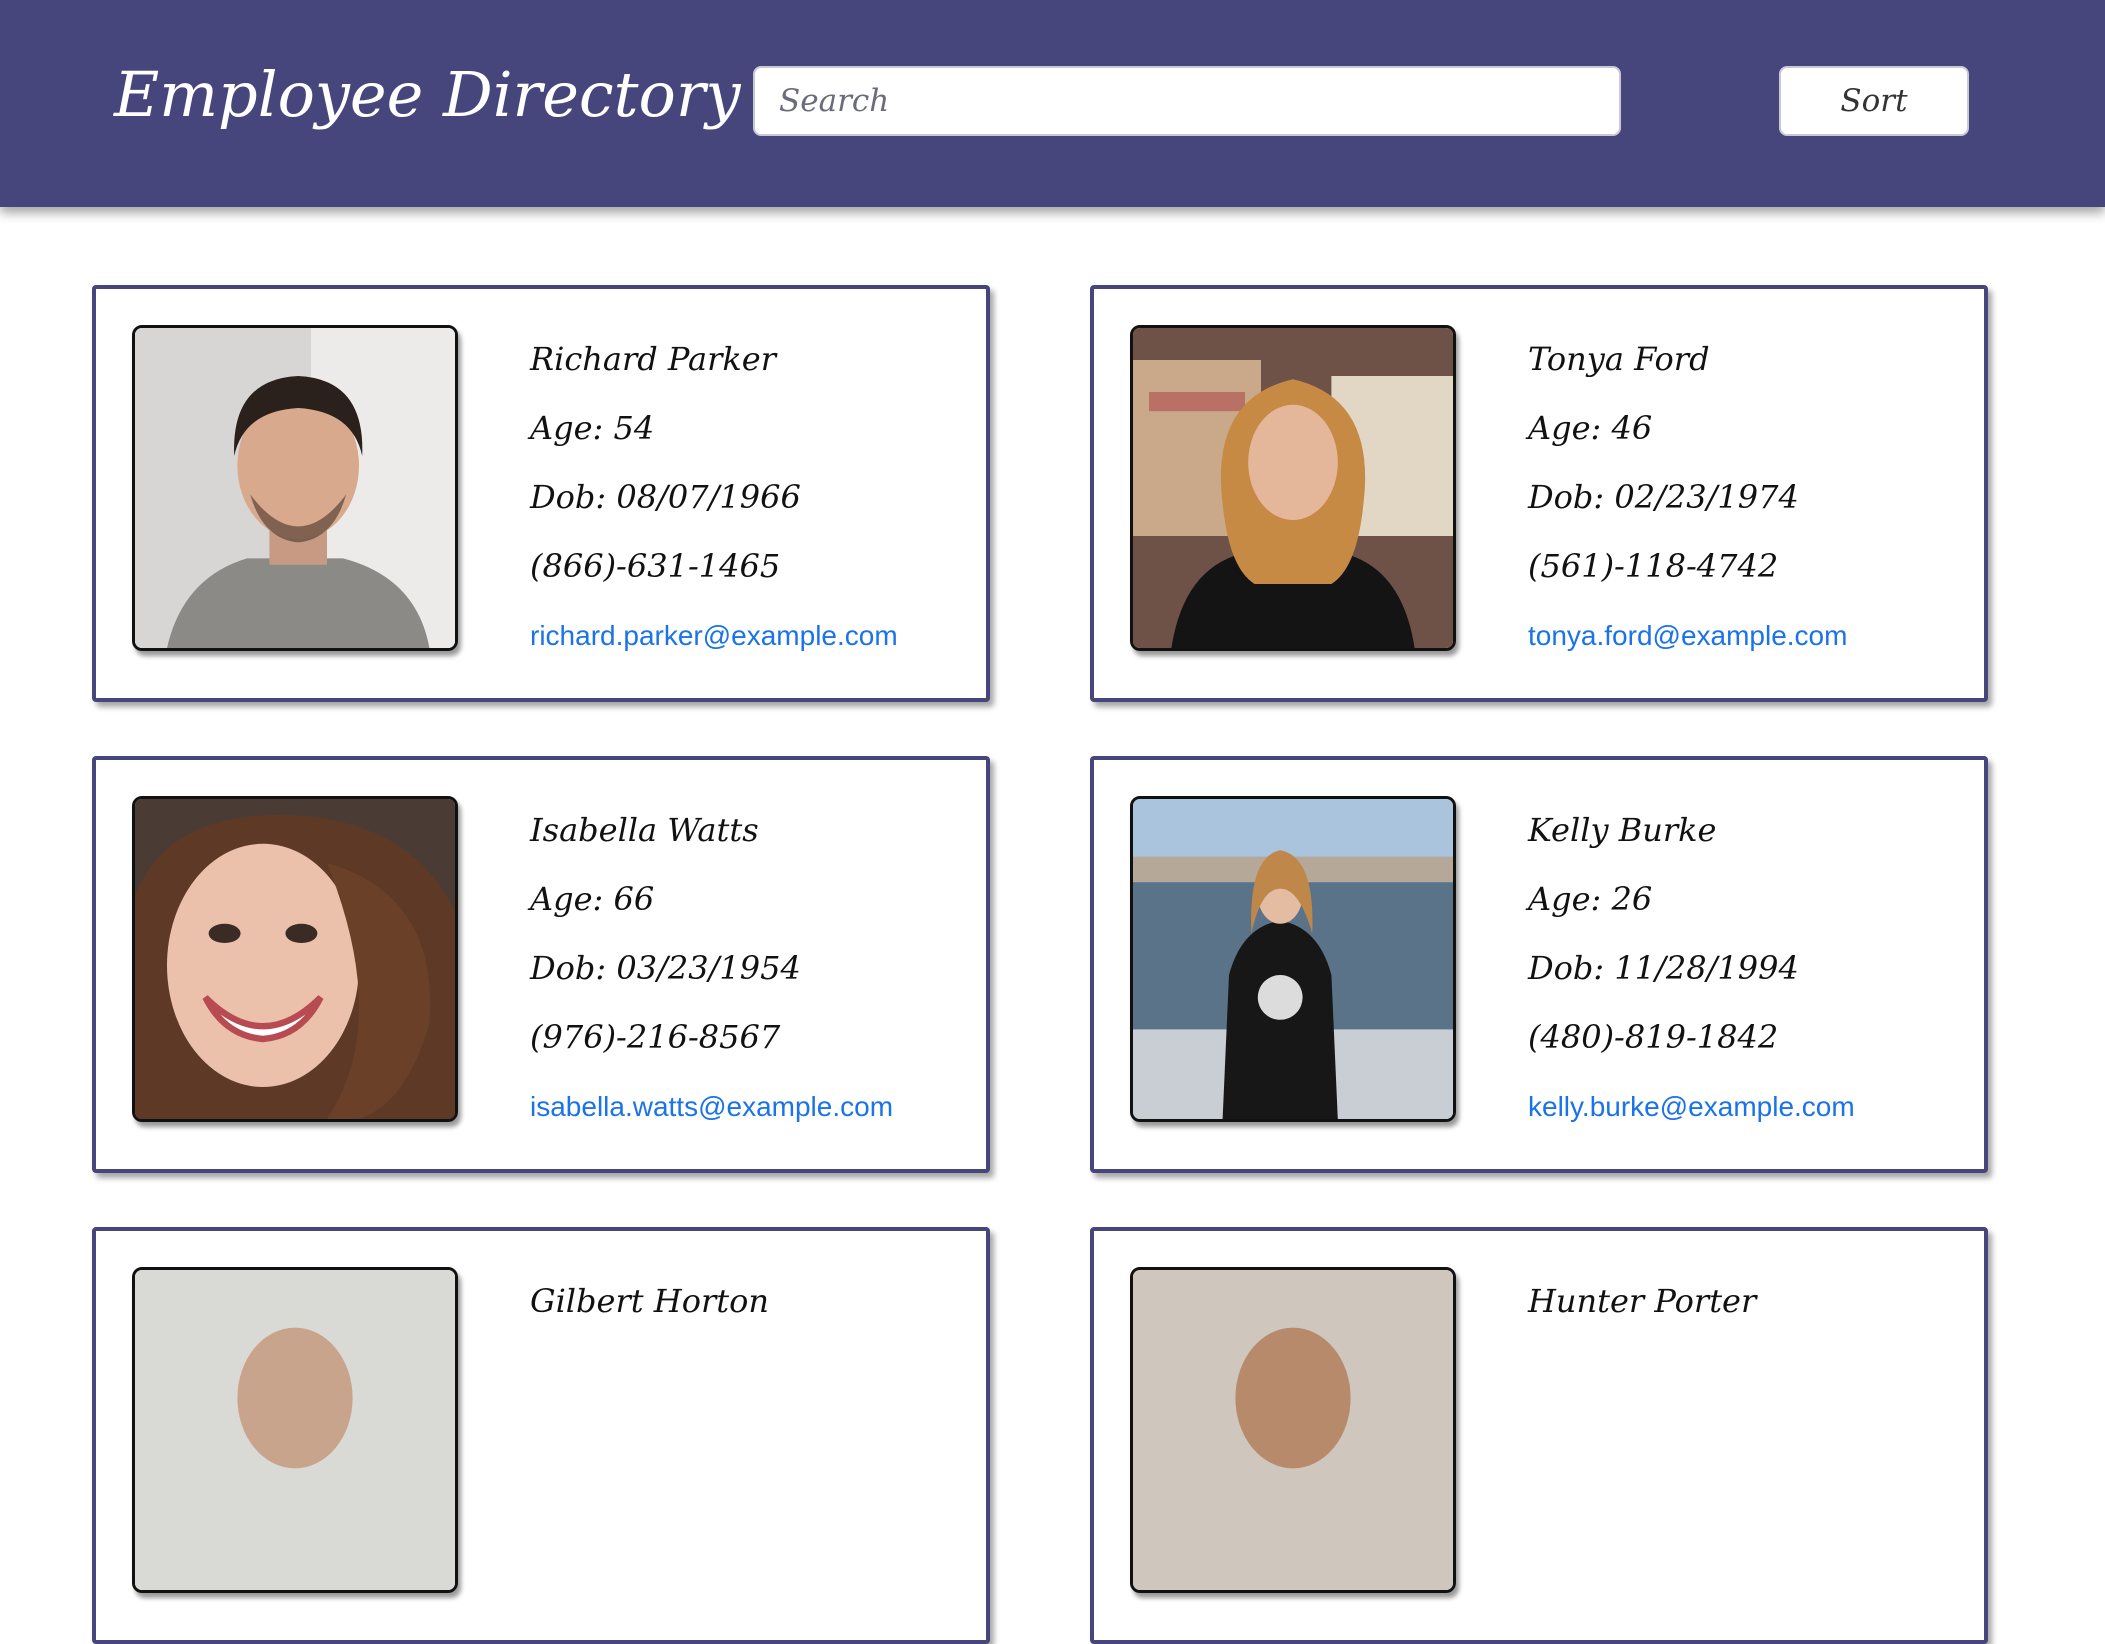 The image size is (2105, 1644). I want to click on employee-phone: (561)-118-4742, so click(1653, 566).